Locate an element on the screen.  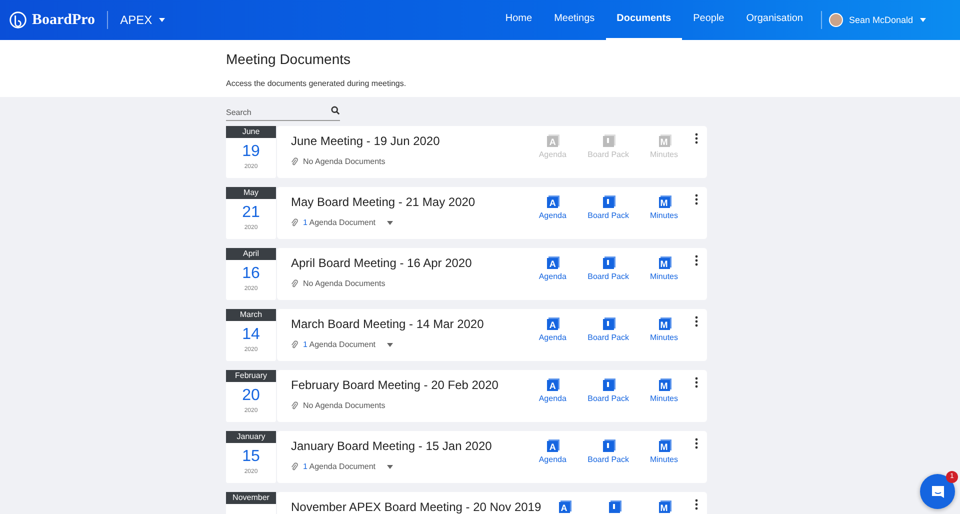
day-number: 19 is located at coordinates (251, 152).